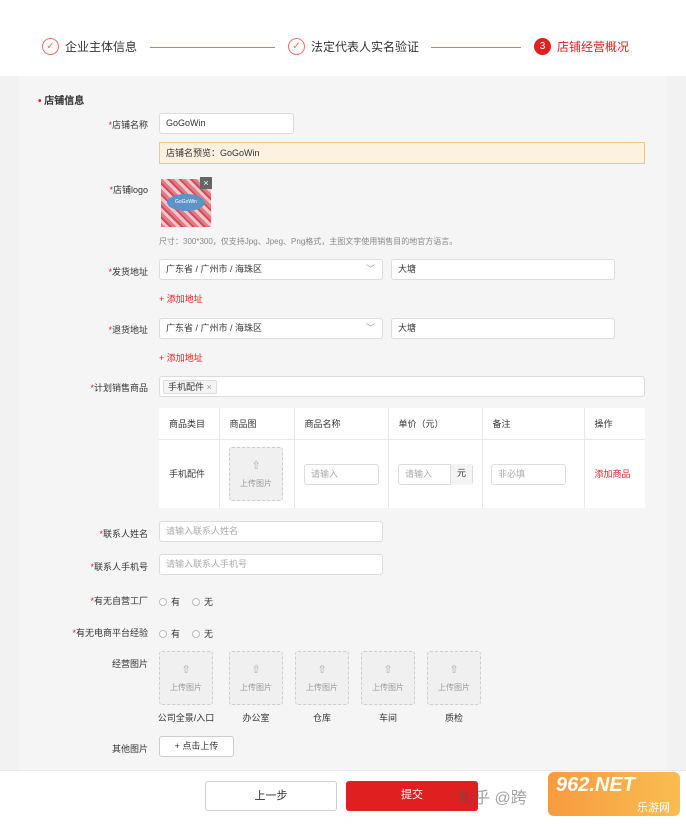 The height and width of the screenshot is (824, 686). What do you see at coordinates (61, 101) in the screenshot?
I see `section-title: • 店铺信息` at bounding box center [61, 101].